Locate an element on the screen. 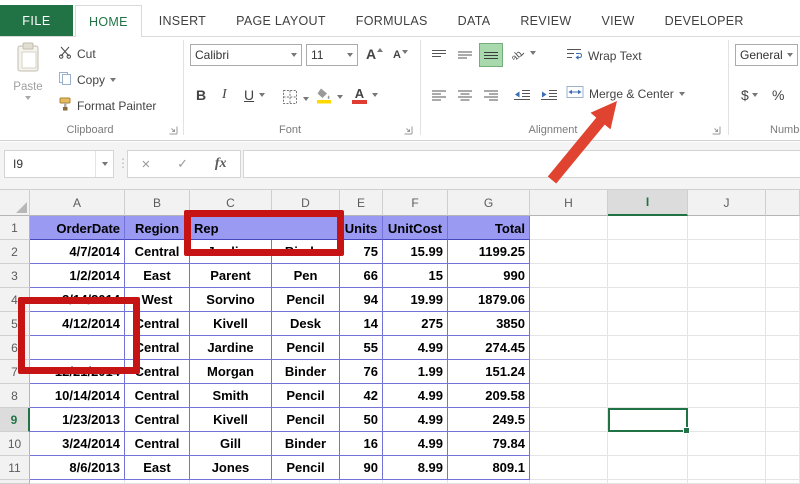 This screenshot has height=484, width=800. cell-B10: Central is located at coordinates (157, 444).